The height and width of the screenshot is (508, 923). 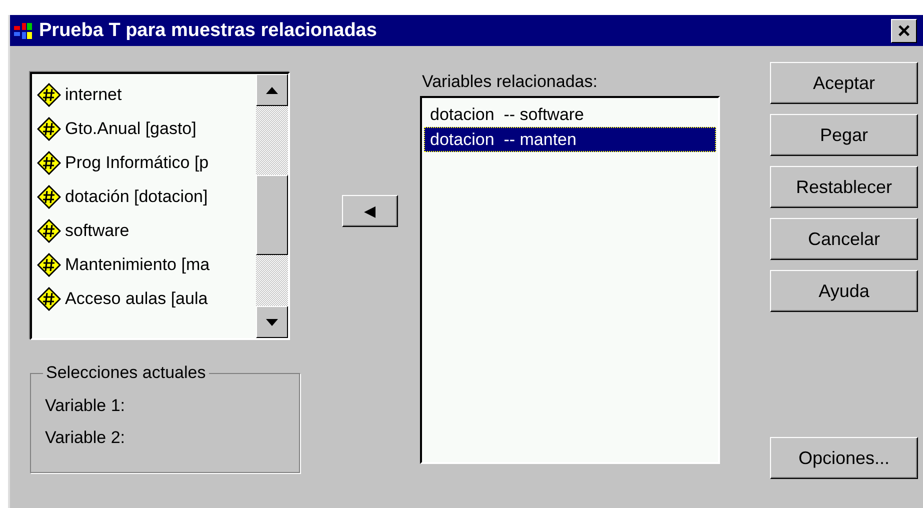 I want to click on dialog-button: Aceptar, so click(x=844, y=83).